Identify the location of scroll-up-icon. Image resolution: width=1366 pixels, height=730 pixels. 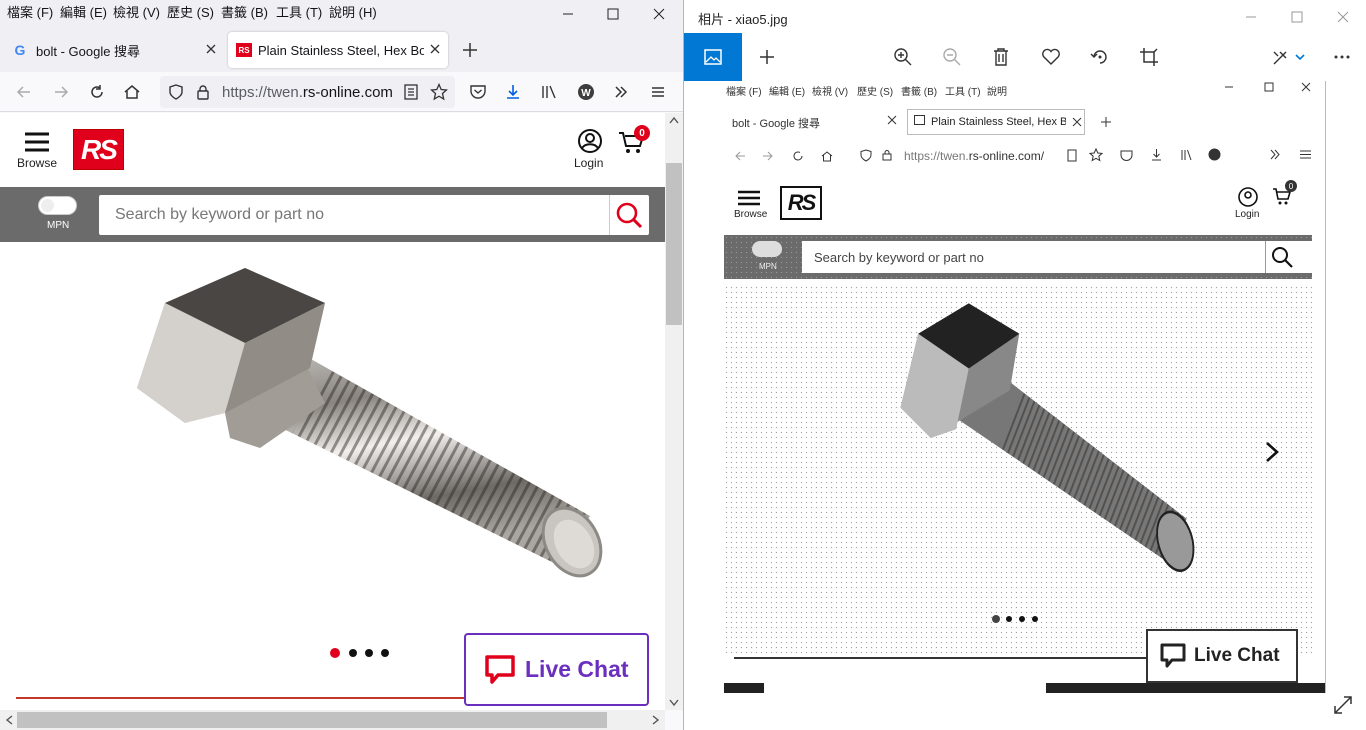
(674, 120).